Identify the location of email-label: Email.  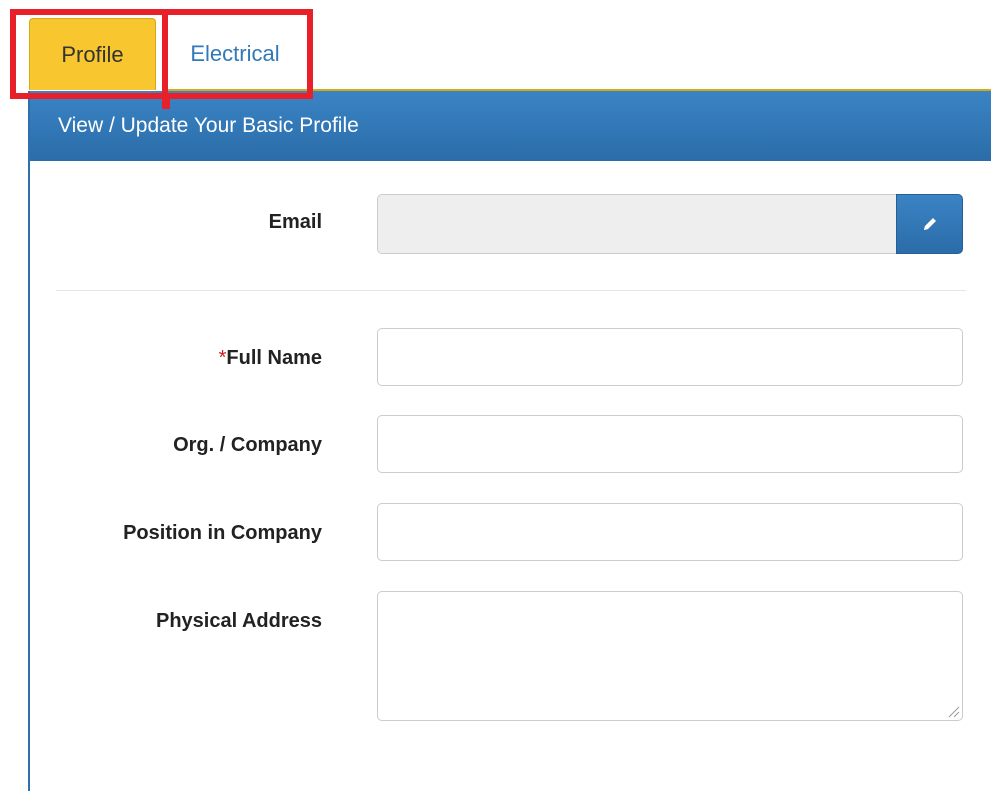
(295, 222).